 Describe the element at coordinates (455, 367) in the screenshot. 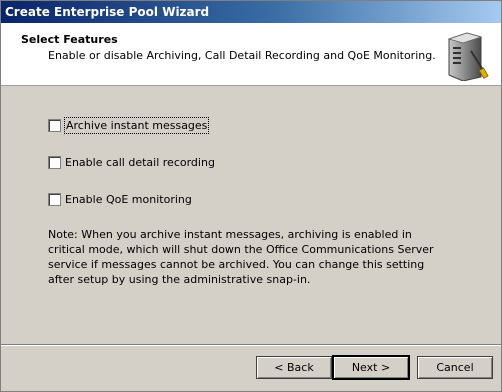

I see `cancel-button: Cancel` at that location.